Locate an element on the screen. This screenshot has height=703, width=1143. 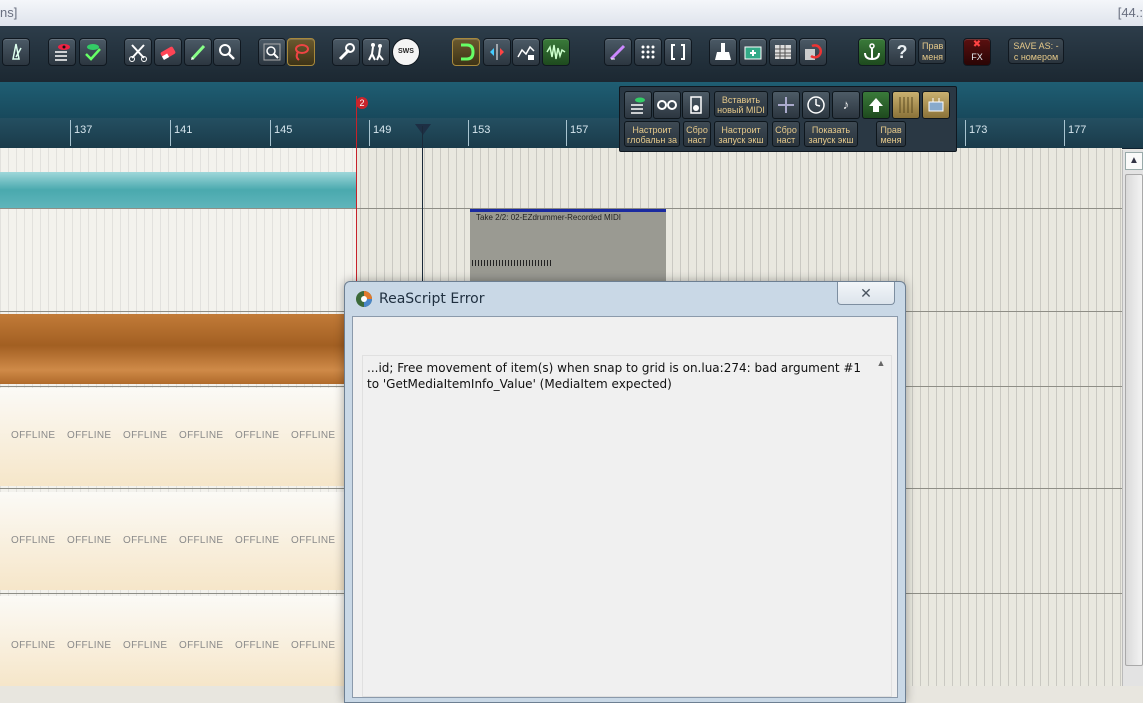
scissors-icon is located at coordinates (138, 52).